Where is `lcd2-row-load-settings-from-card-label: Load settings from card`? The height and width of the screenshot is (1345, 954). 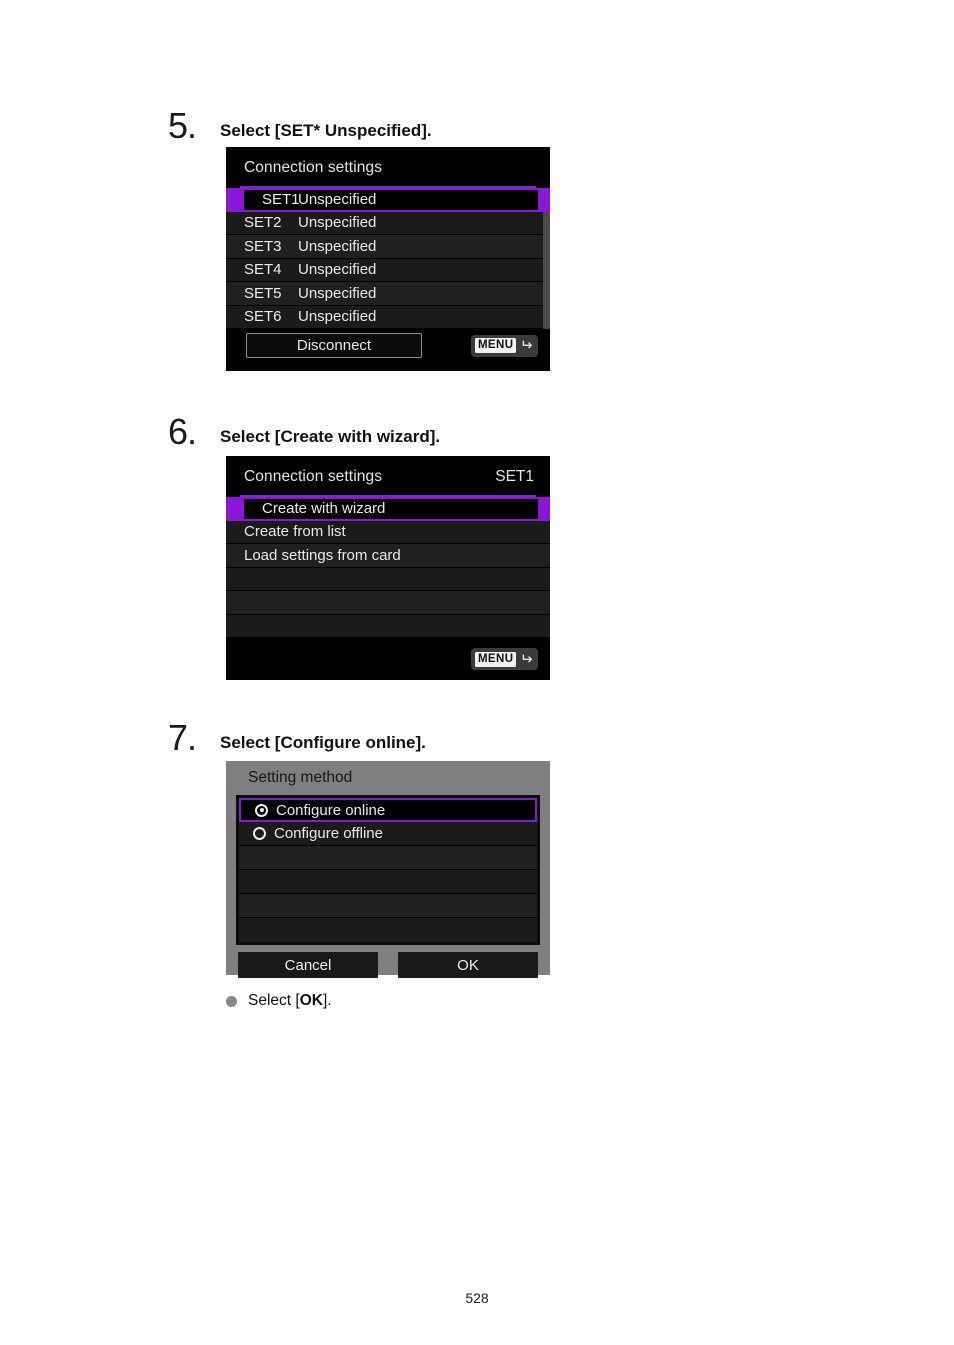 lcd2-row-load-settings-from-card-label: Load settings from card is located at coordinates (322, 555).